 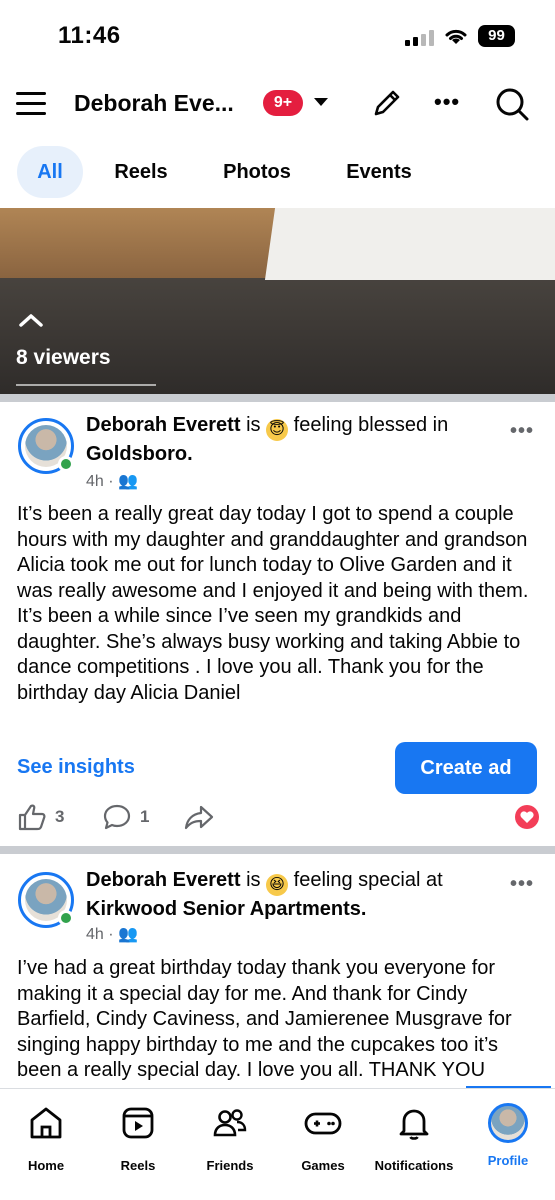 What do you see at coordinates (283, 103) in the screenshot?
I see `notification-badge: 9+` at bounding box center [283, 103].